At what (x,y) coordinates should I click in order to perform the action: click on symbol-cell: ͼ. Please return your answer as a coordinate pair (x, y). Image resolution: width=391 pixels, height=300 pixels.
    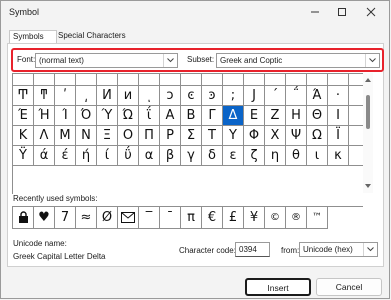
    Looking at the image, I should click on (191, 96).